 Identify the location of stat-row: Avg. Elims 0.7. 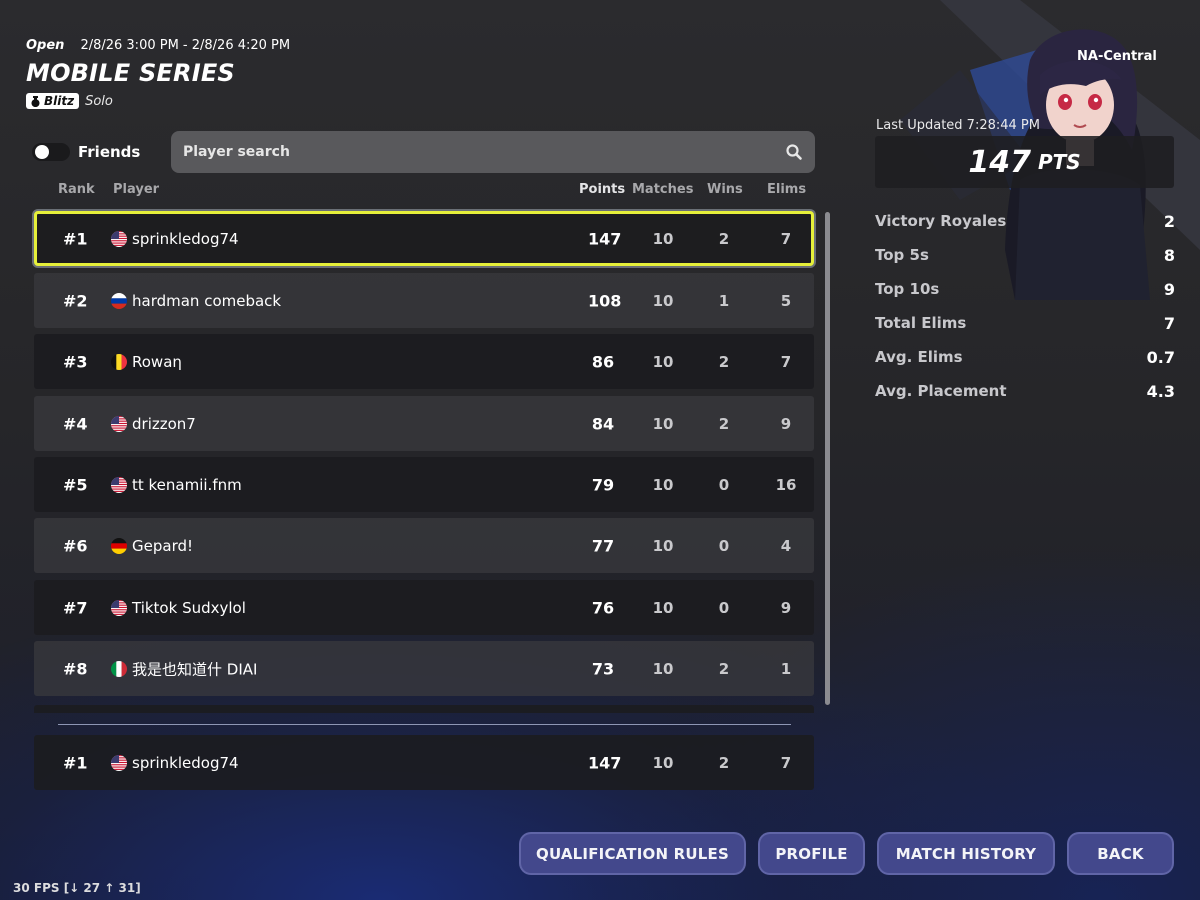
(1025, 357).